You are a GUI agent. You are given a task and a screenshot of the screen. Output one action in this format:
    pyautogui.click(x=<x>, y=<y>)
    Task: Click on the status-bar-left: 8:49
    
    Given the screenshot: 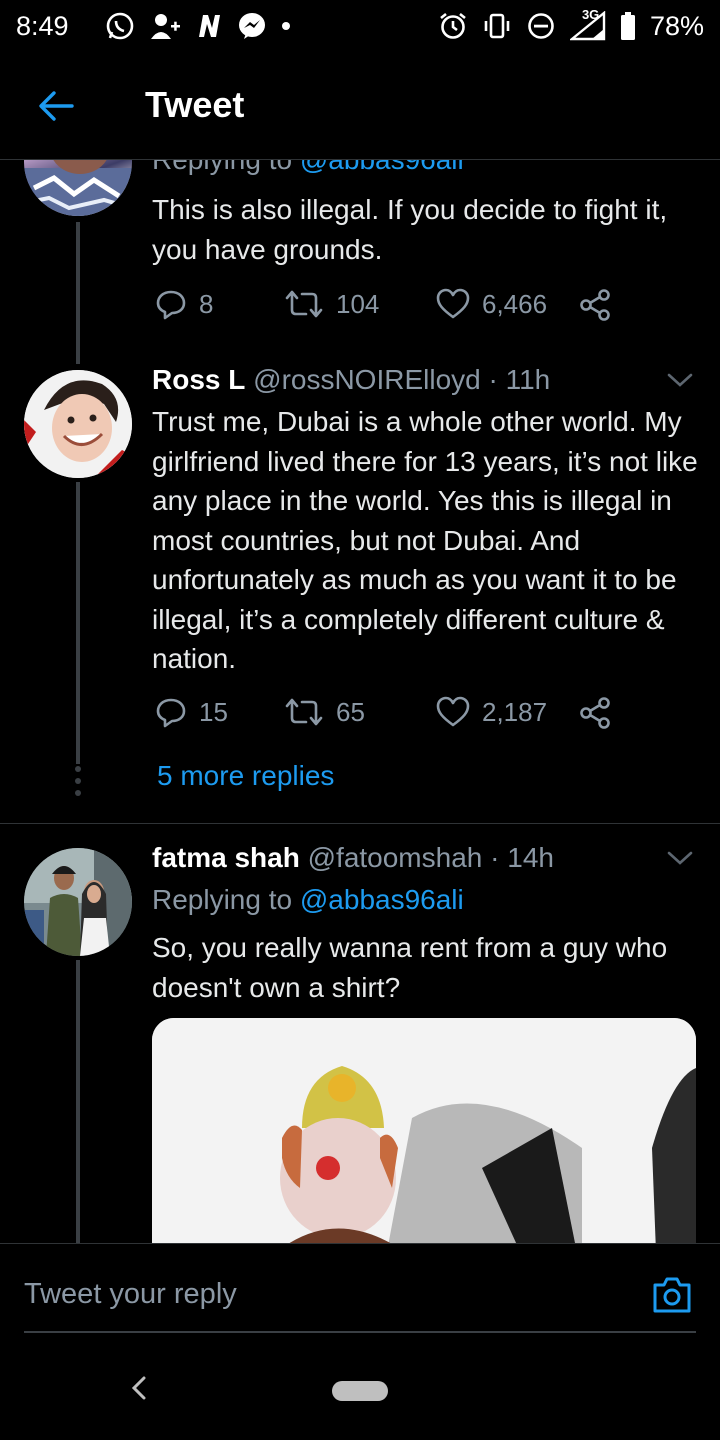 What is the action you would take?
    pyautogui.click(x=153, y=26)
    